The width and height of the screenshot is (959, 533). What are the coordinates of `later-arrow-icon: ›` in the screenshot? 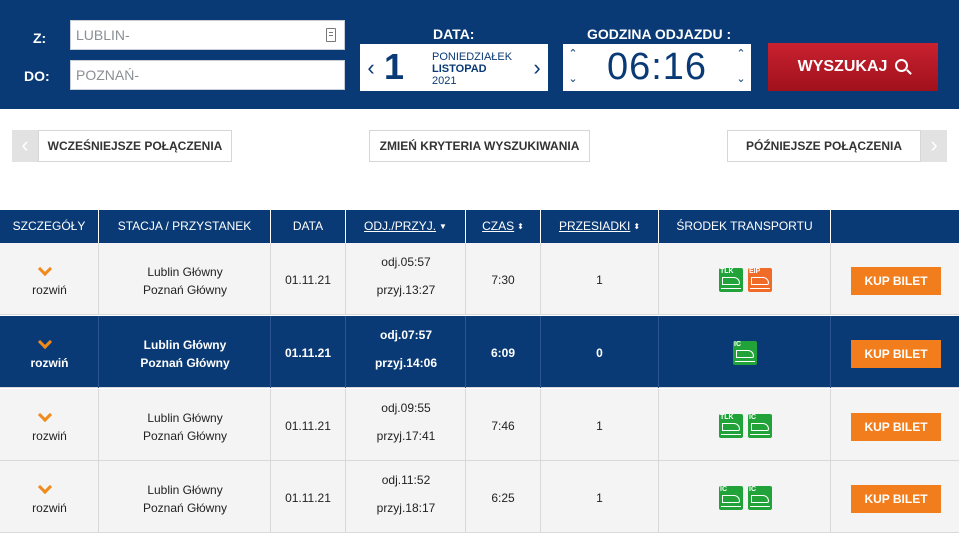 It's located at (934, 146).